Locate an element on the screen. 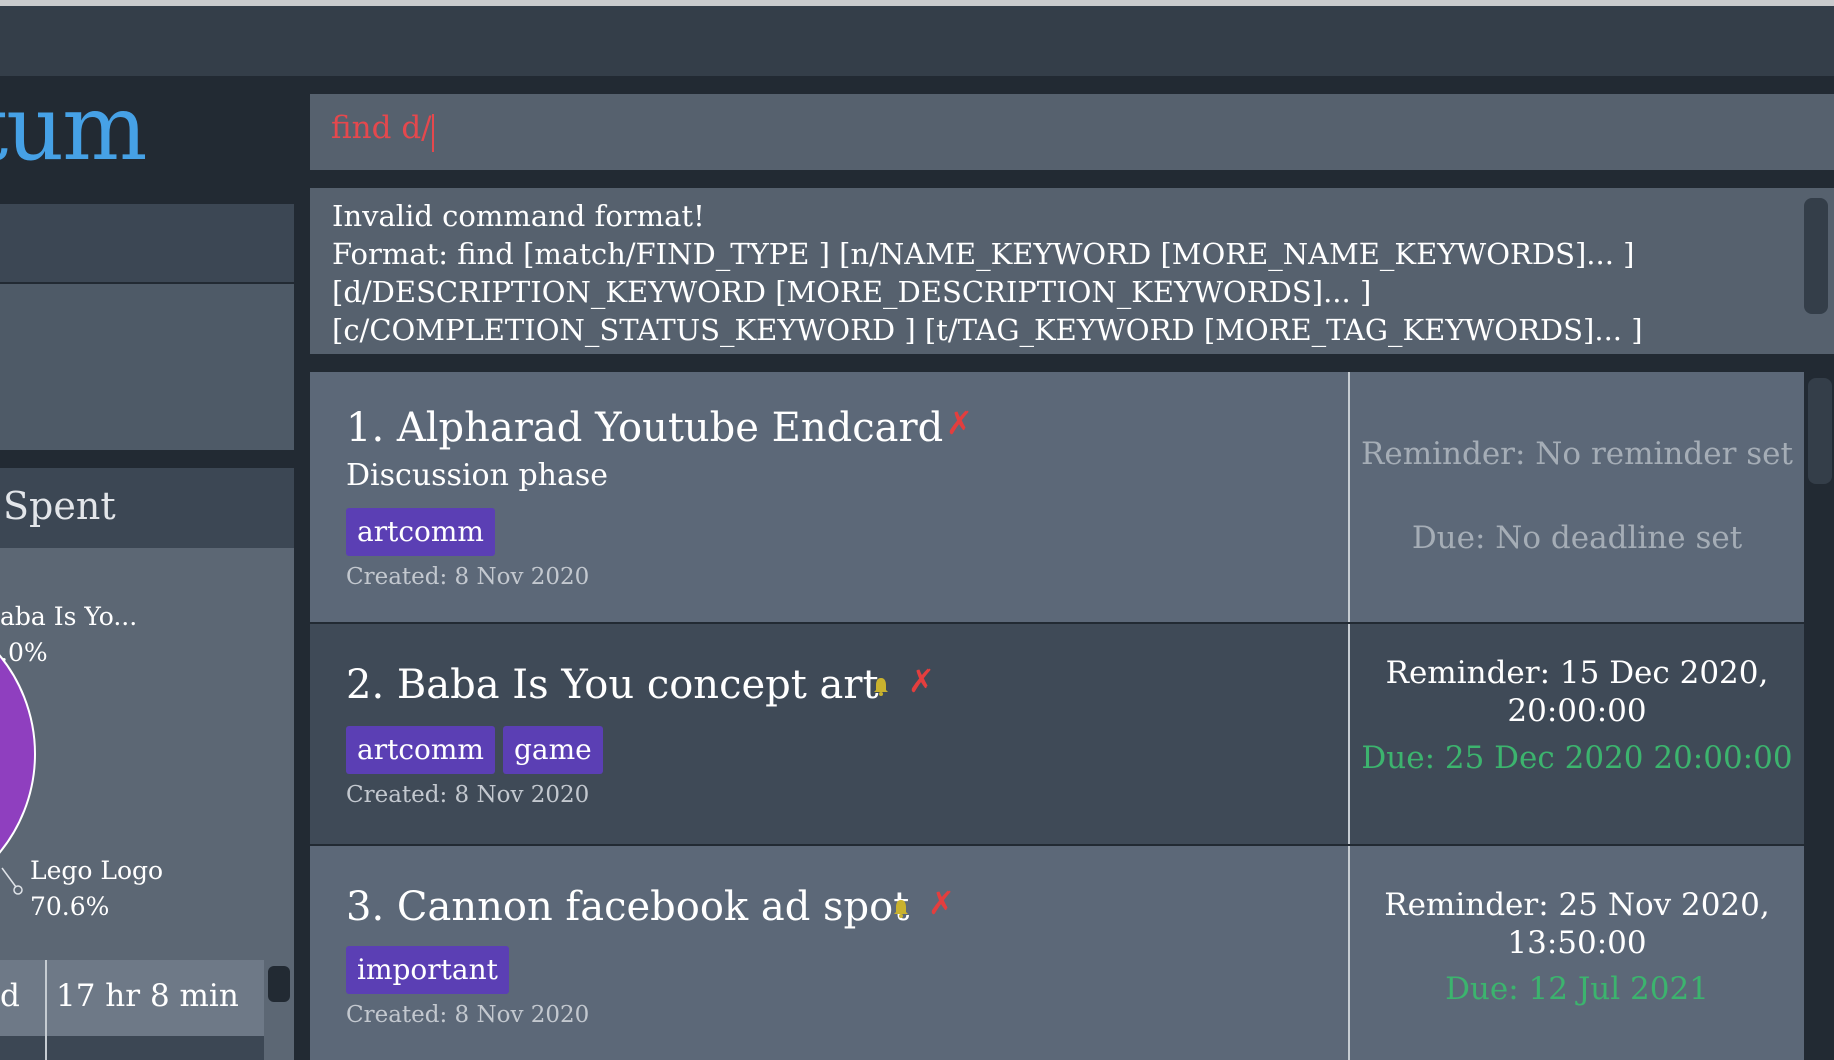  left-scrollbar is located at coordinates (279, 984).